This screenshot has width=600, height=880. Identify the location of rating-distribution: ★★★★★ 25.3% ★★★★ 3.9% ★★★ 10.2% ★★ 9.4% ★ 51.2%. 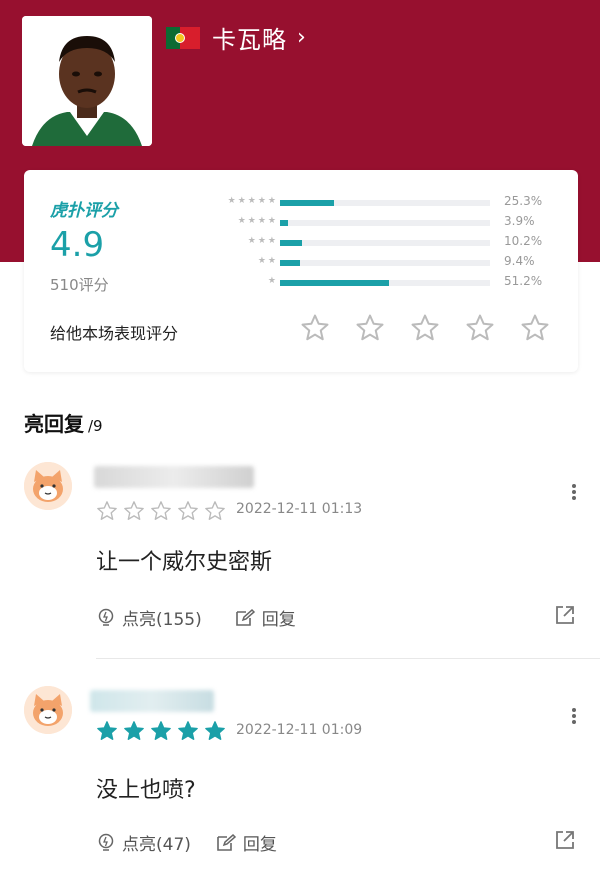
(380, 244).